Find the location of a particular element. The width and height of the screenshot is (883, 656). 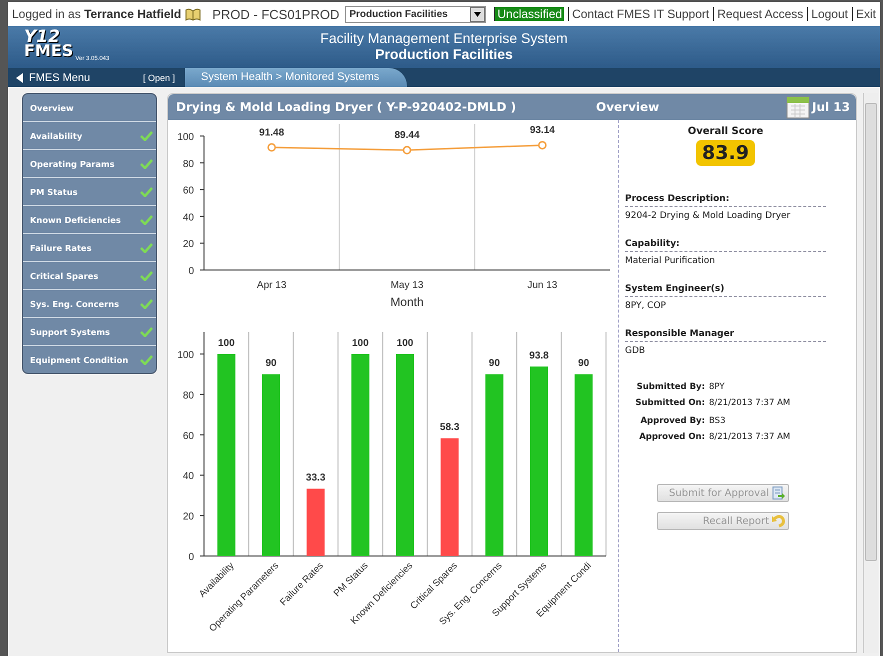

x-axis-title: Month is located at coordinates (407, 302).